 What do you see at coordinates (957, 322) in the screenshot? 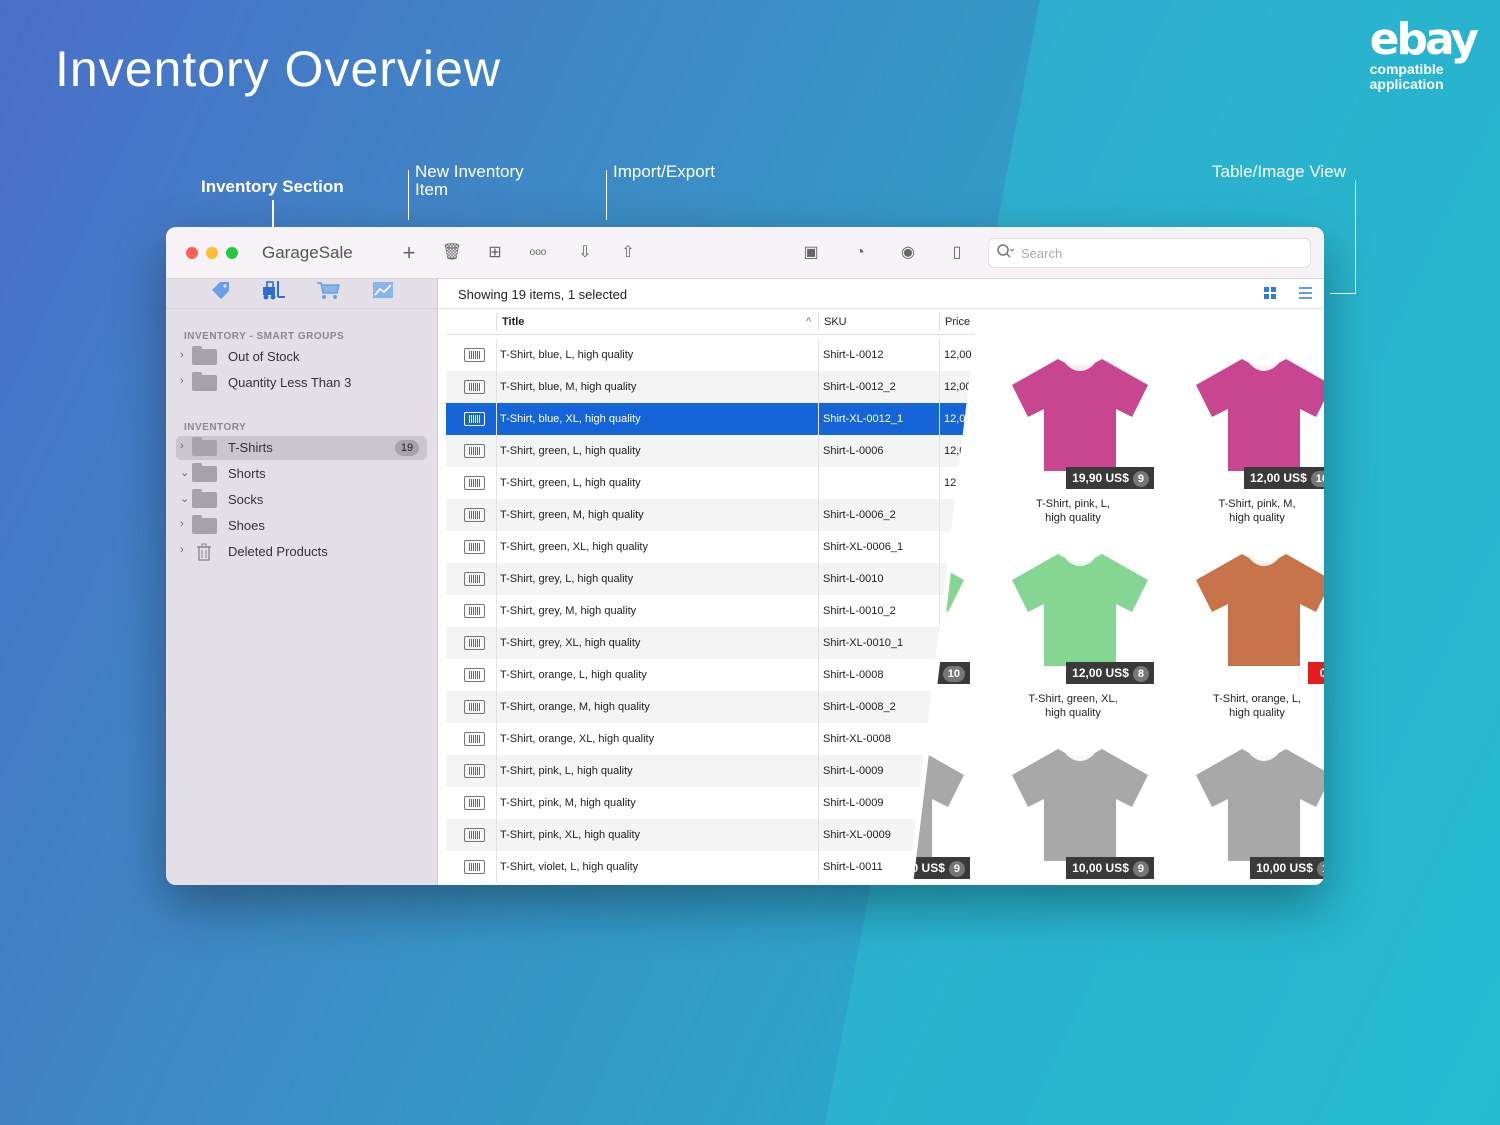
I see `column-header-price: Price` at bounding box center [957, 322].